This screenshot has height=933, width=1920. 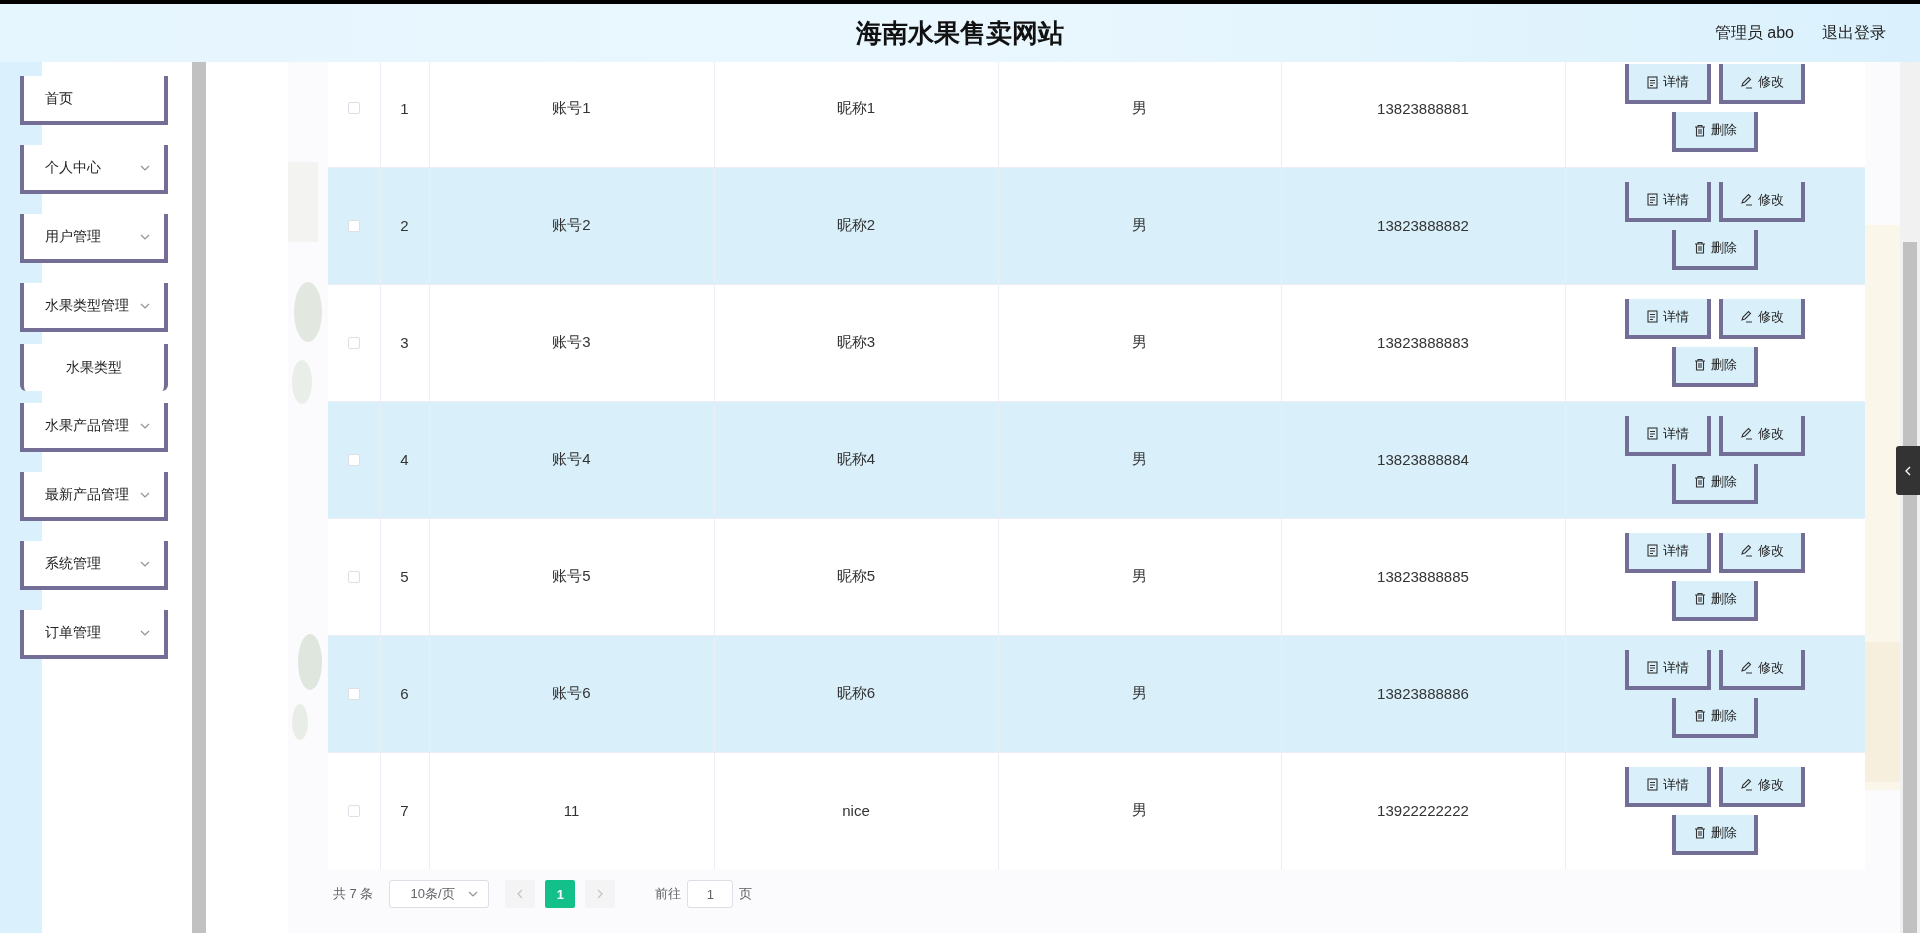 I want to click on table-cell: 账号3, so click(x=571, y=341).